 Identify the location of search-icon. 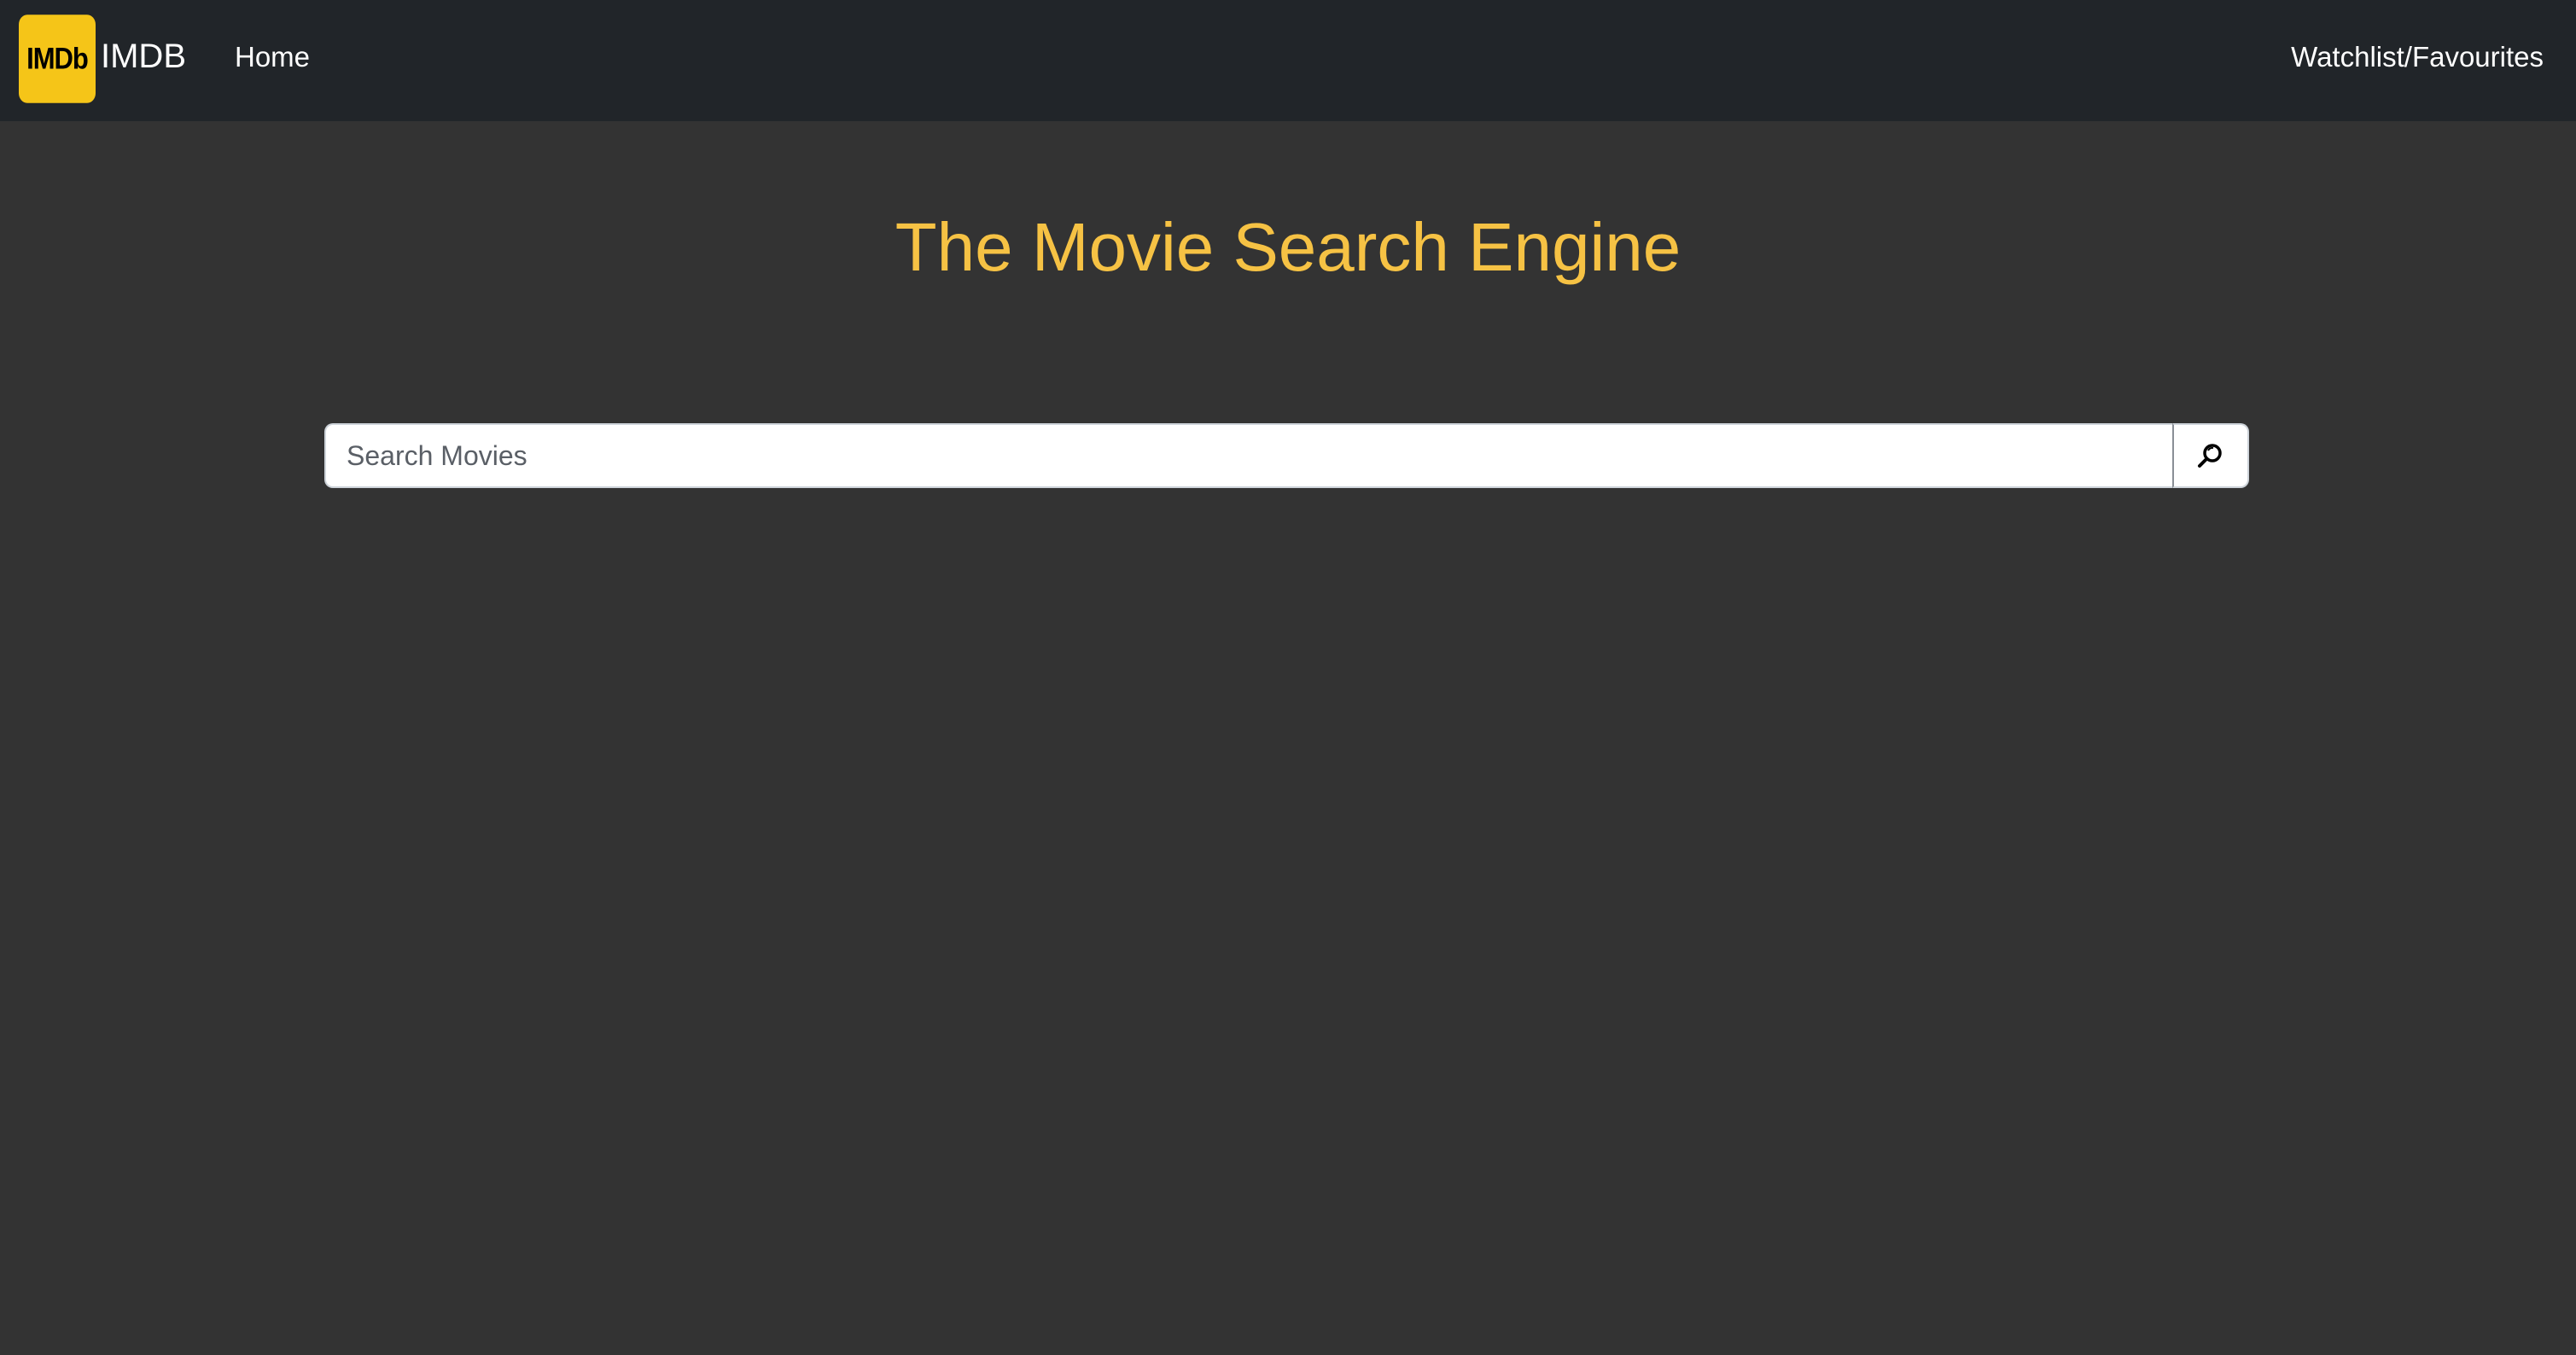
(2210, 456).